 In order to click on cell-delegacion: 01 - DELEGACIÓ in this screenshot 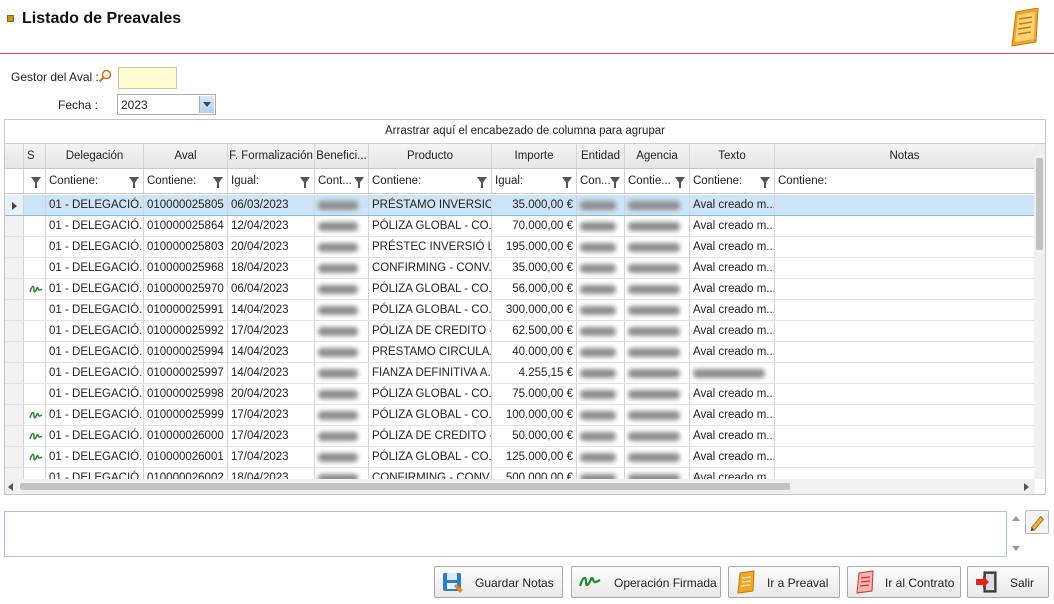, I will do `click(95, 473)`.